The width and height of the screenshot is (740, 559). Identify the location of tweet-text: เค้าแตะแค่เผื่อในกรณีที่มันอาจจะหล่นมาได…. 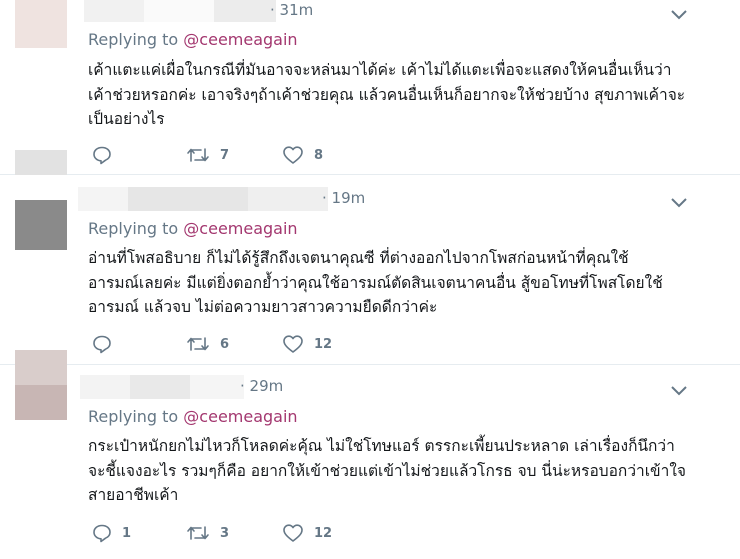
(408, 95).